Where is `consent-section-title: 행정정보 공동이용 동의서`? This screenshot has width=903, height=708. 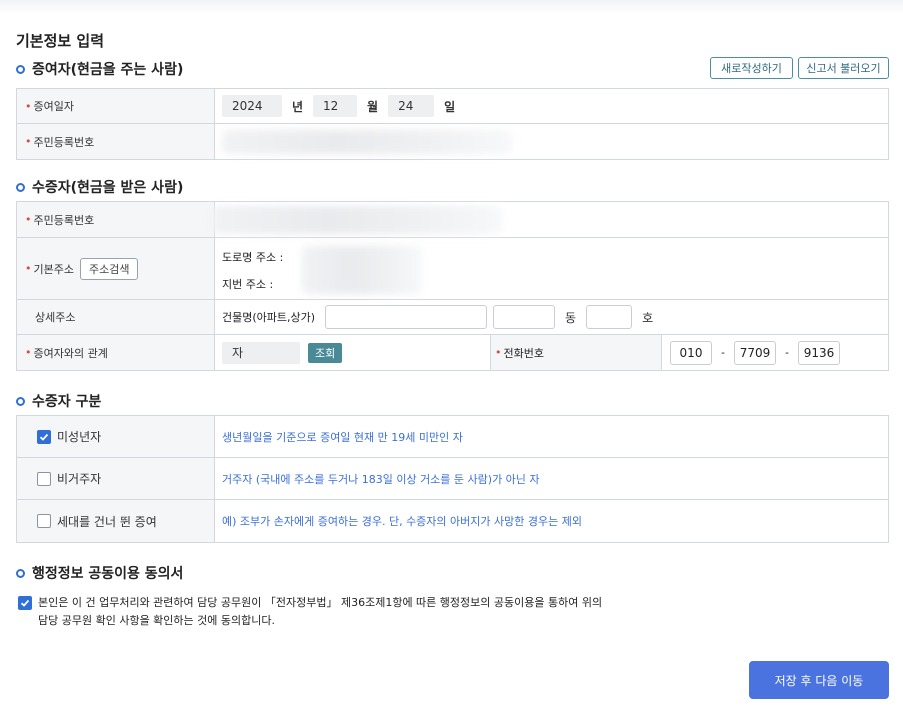
consent-section-title: 행정정보 공동이용 동의서 is located at coordinates (99, 573).